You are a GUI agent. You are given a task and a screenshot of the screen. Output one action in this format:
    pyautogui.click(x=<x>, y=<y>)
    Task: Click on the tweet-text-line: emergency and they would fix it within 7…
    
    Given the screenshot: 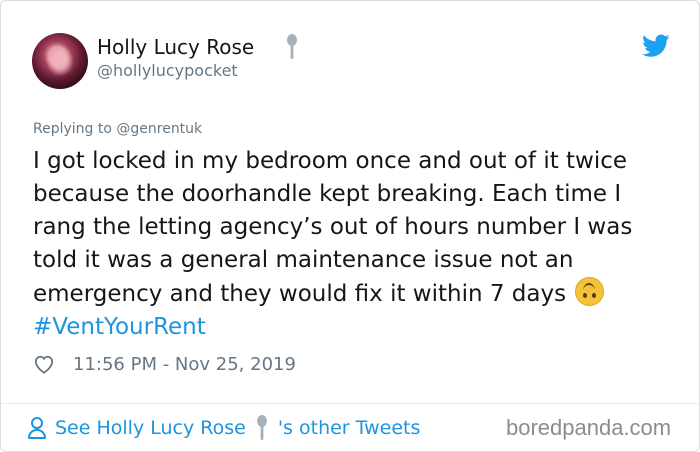 What is the action you would take?
    pyautogui.click(x=300, y=294)
    